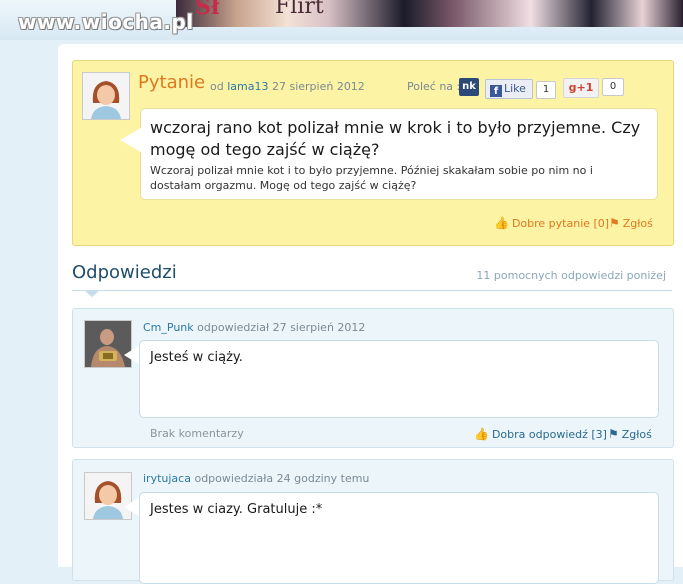  I want to click on answer-meta: irytujaca odpowiedziała 24 godziny temu, so click(256, 478).